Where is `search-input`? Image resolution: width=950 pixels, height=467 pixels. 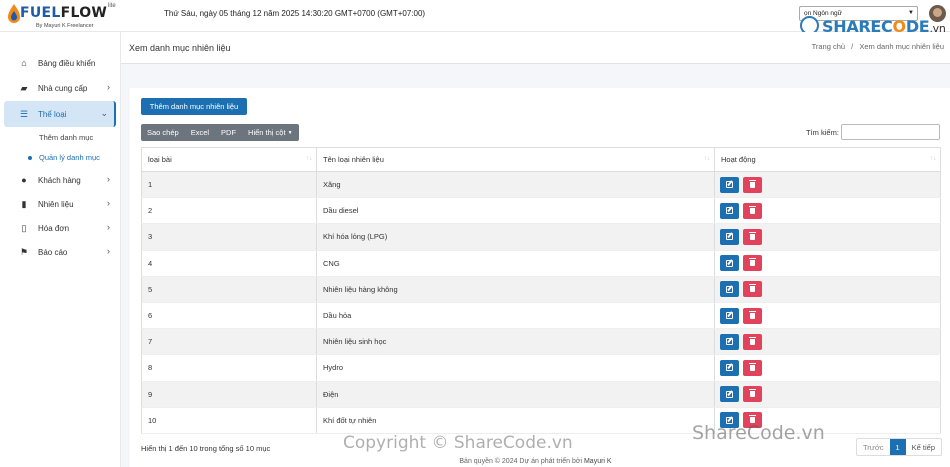 search-input is located at coordinates (890, 132).